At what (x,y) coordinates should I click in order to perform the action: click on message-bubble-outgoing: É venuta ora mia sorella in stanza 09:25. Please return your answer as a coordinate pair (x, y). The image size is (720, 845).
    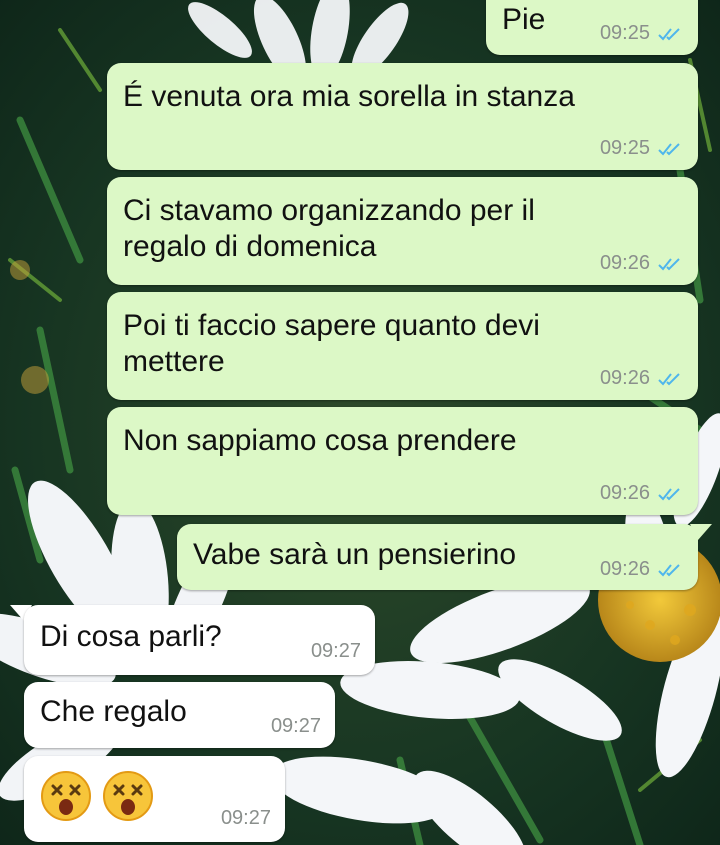
    Looking at the image, I should click on (402, 116).